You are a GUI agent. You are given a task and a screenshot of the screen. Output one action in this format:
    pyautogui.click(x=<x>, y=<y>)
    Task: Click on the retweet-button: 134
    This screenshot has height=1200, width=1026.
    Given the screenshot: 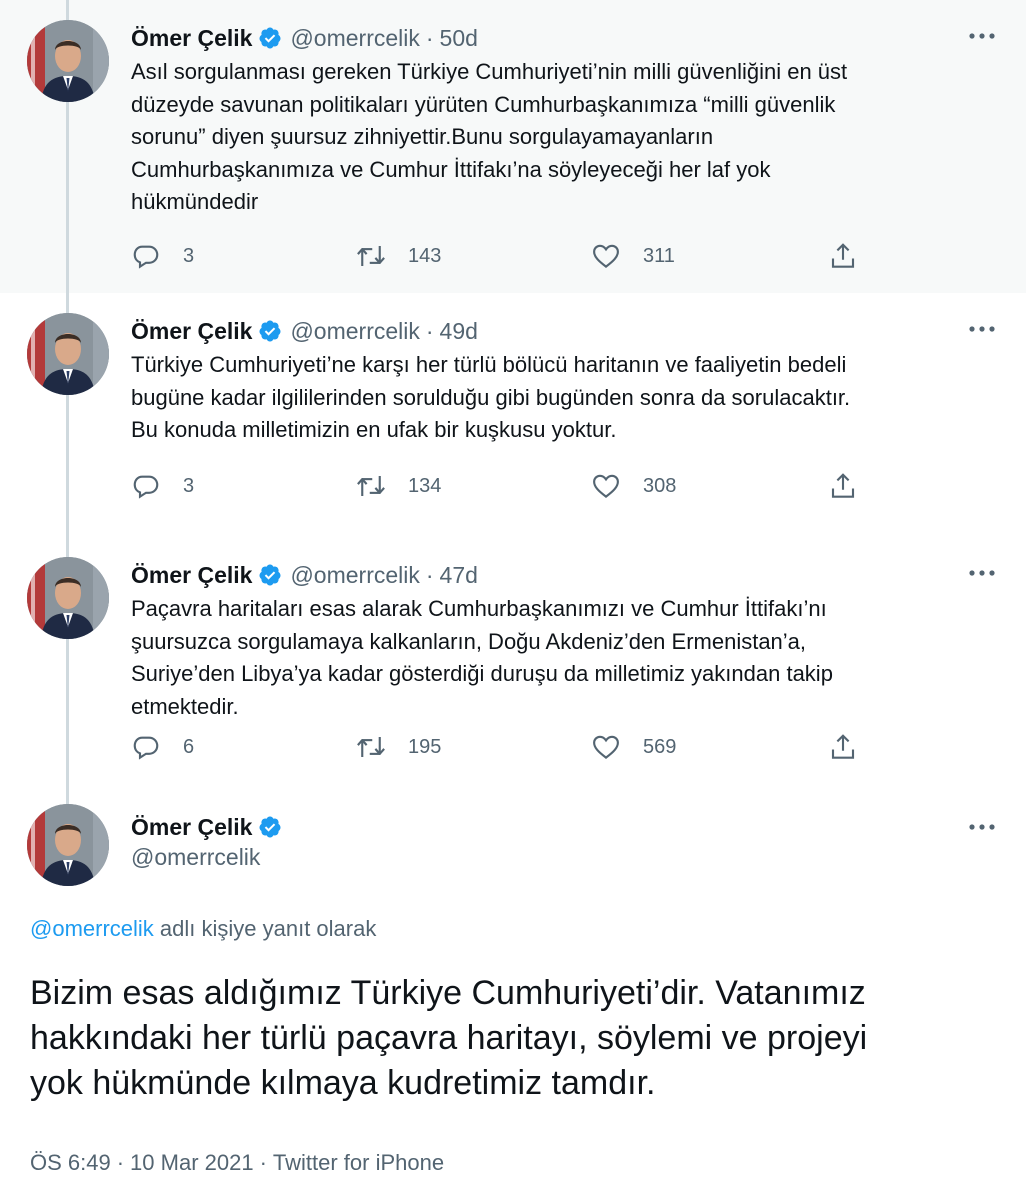 What is the action you would take?
    pyautogui.click(x=398, y=486)
    